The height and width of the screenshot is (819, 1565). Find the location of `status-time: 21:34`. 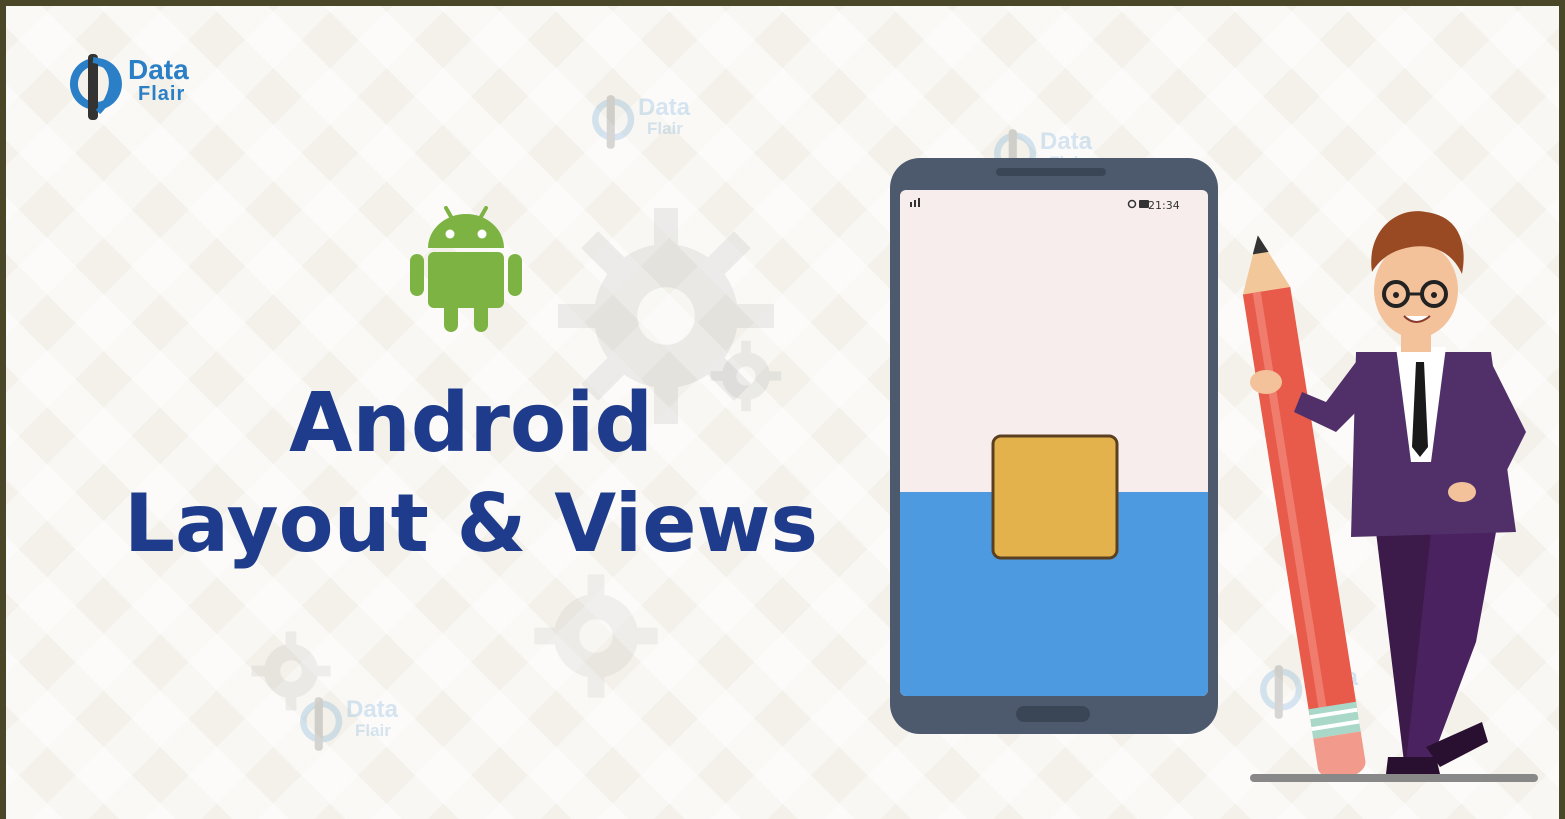

status-time: 21:34 is located at coordinates (1164, 205).